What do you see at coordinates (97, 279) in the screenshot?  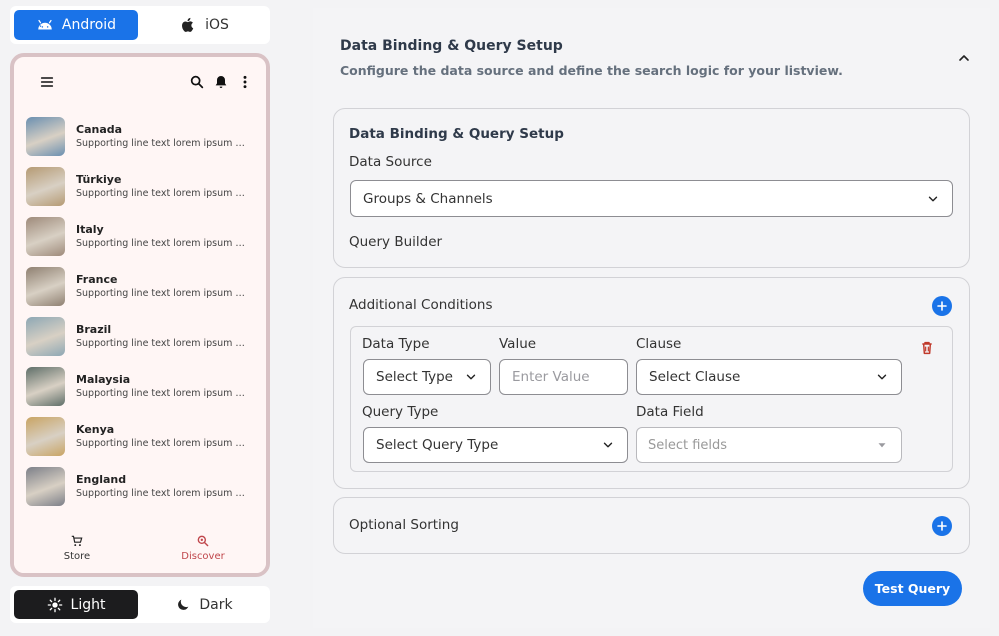 I see `list-item-title: France` at bounding box center [97, 279].